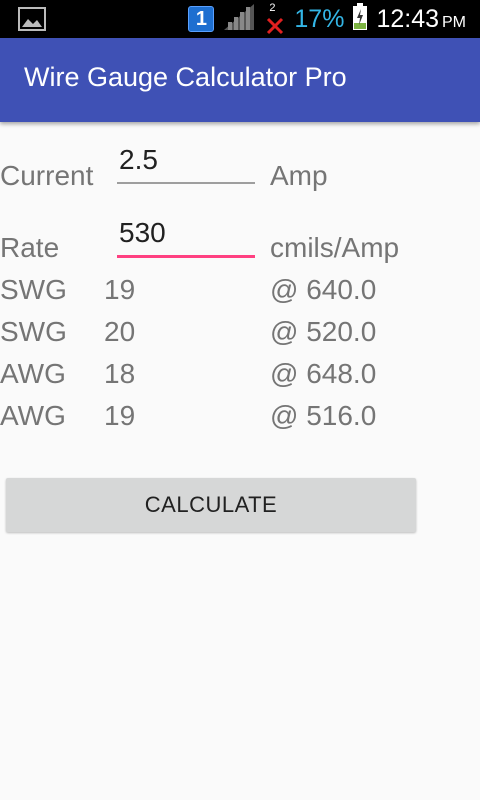 The height and width of the screenshot is (800, 480). I want to click on rate-unit-label: cmils/Amp, so click(335, 247).